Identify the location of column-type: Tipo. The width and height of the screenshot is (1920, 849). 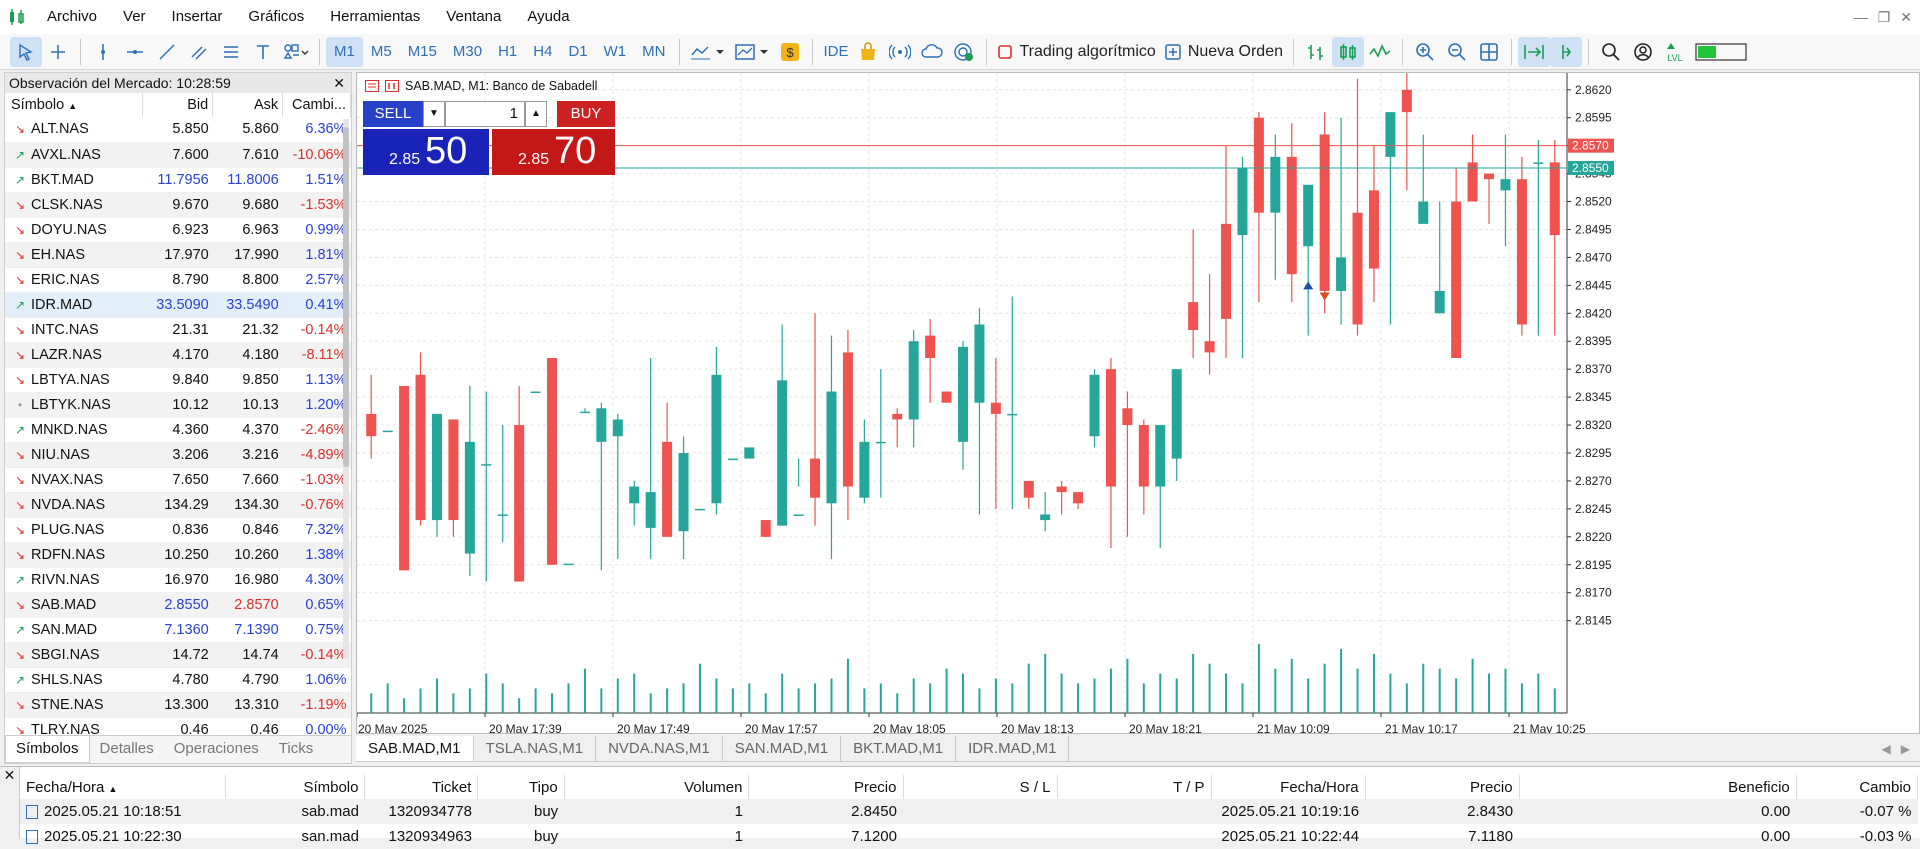
(521, 787).